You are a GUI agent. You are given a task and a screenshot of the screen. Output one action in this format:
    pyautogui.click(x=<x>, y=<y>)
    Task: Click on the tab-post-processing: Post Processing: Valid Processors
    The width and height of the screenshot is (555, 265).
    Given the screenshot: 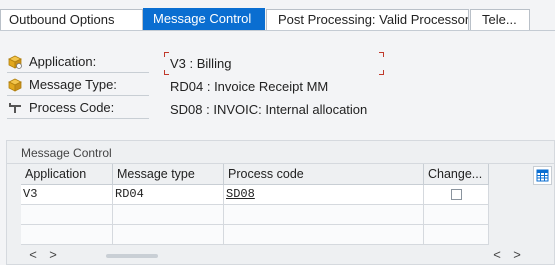 What is the action you would take?
    pyautogui.click(x=367, y=19)
    